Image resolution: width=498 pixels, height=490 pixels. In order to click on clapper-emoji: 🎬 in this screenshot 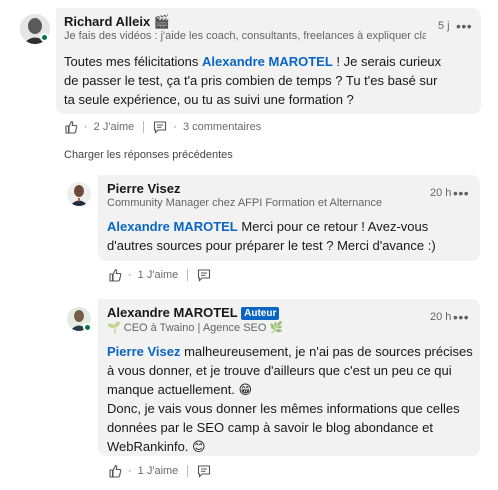, I will do `click(162, 21)`.